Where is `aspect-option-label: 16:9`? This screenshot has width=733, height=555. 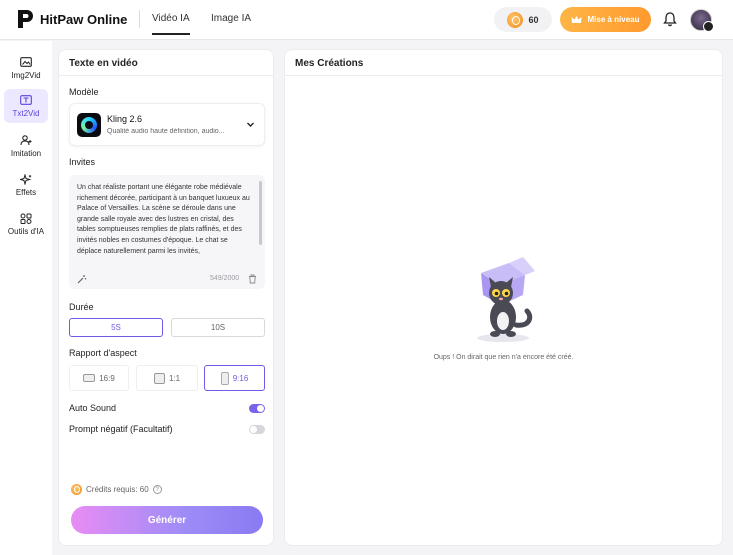 aspect-option-label: 16:9 is located at coordinates (107, 378).